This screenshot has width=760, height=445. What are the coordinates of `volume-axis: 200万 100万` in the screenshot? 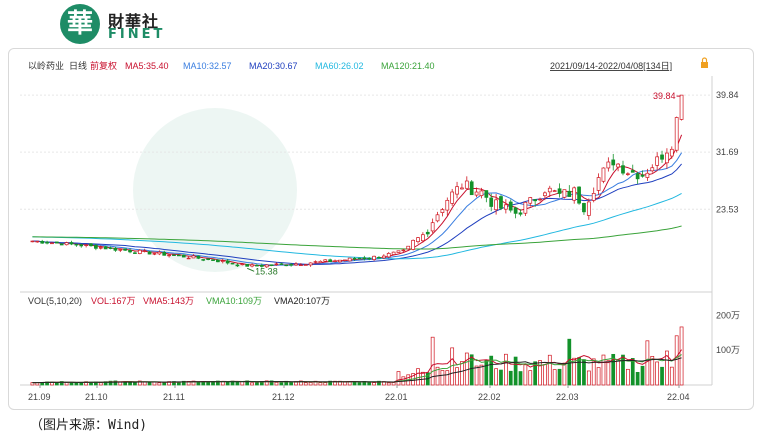 It's located at (728, 332).